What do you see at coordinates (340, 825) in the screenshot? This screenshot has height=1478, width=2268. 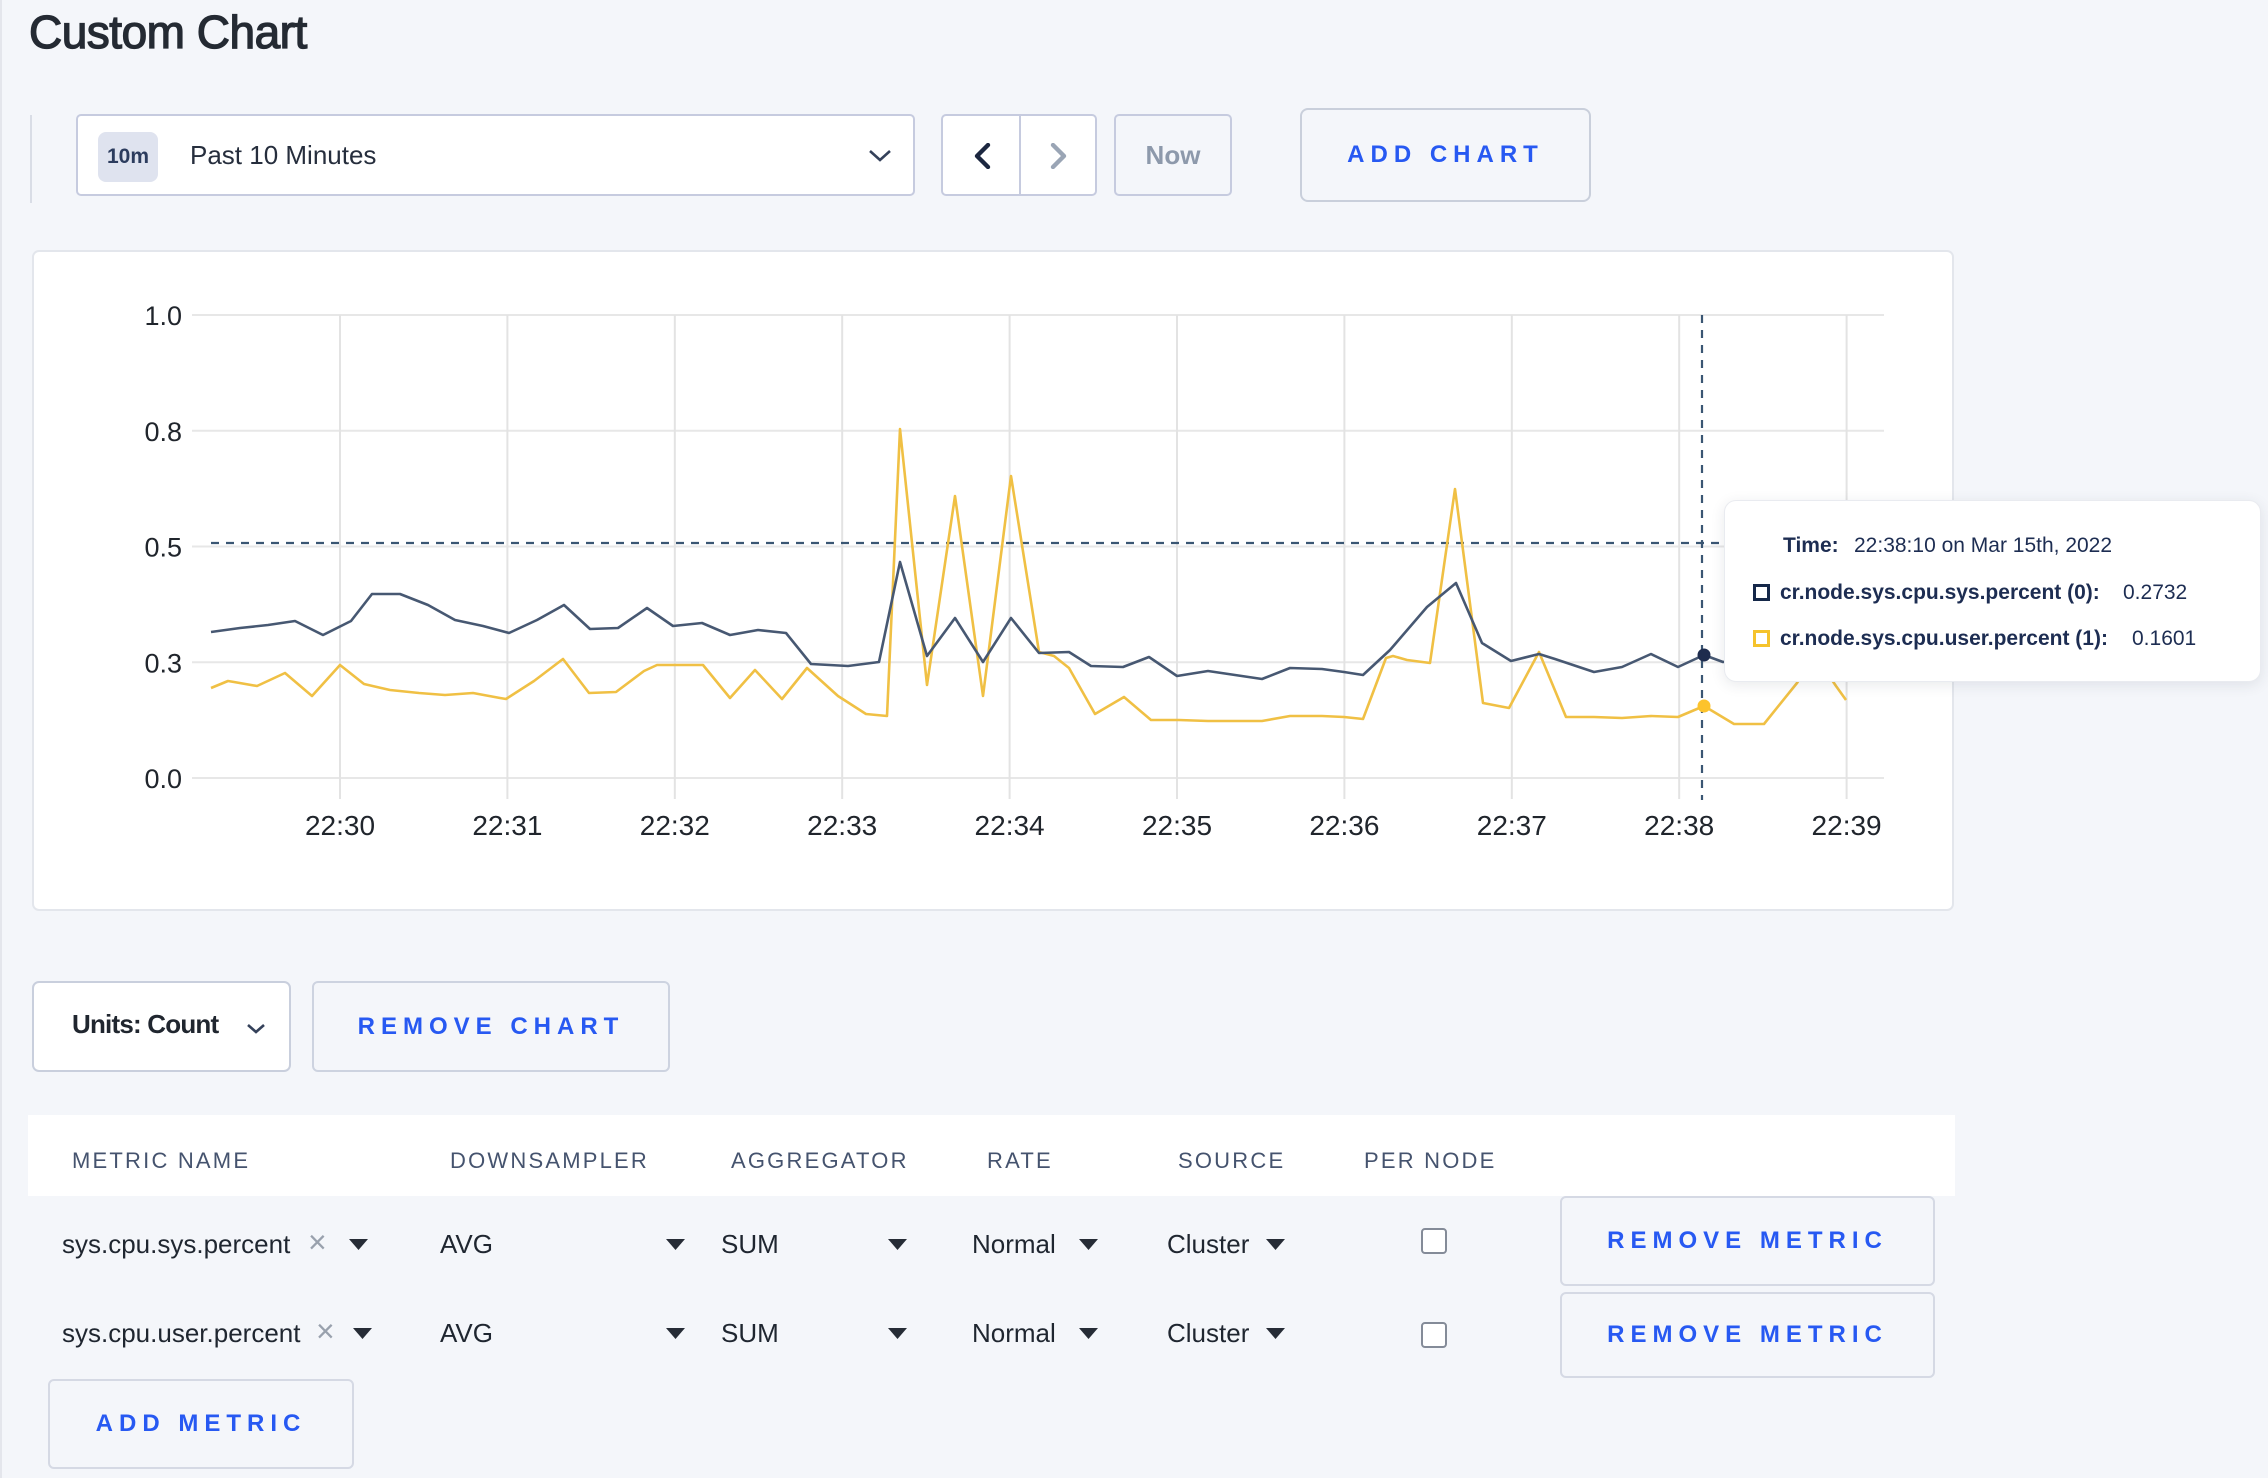 I see `svg-text: 22:30` at bounding box center [340, 825].